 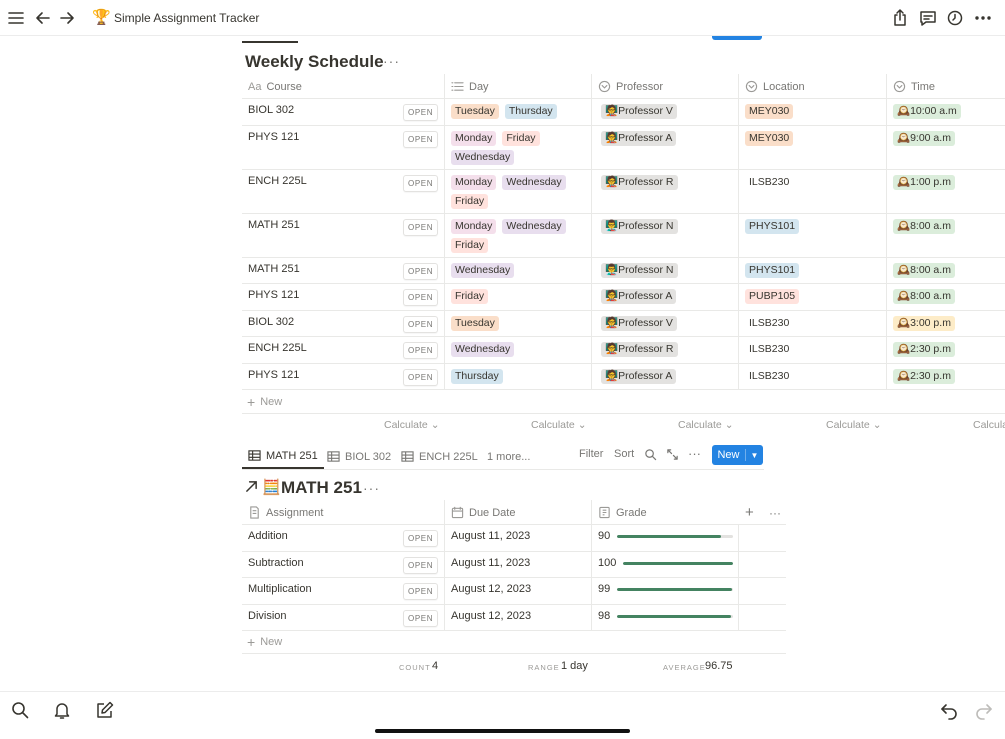 What do you see at coordinates (43, 18) in the screenshot?
I see `back-icon` at bounding box center [43, 18].